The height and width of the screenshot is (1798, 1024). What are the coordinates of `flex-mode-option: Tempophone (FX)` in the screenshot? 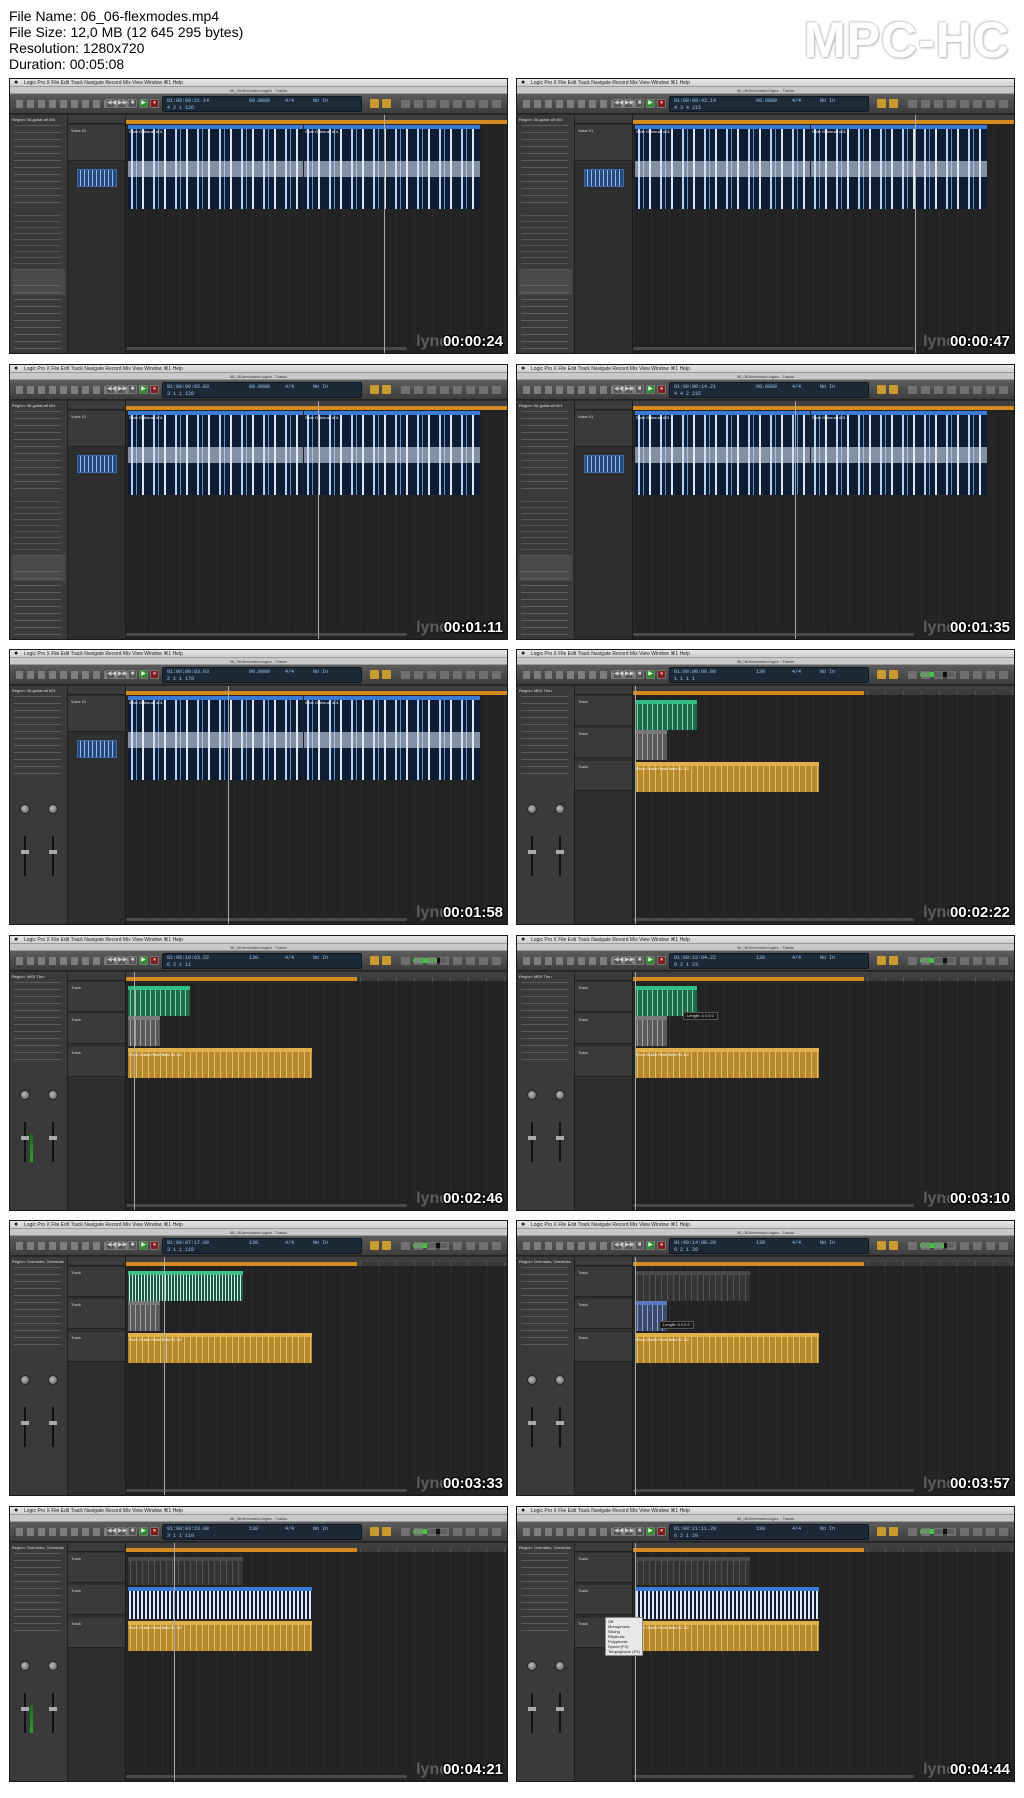 It's located at (624, 1651).